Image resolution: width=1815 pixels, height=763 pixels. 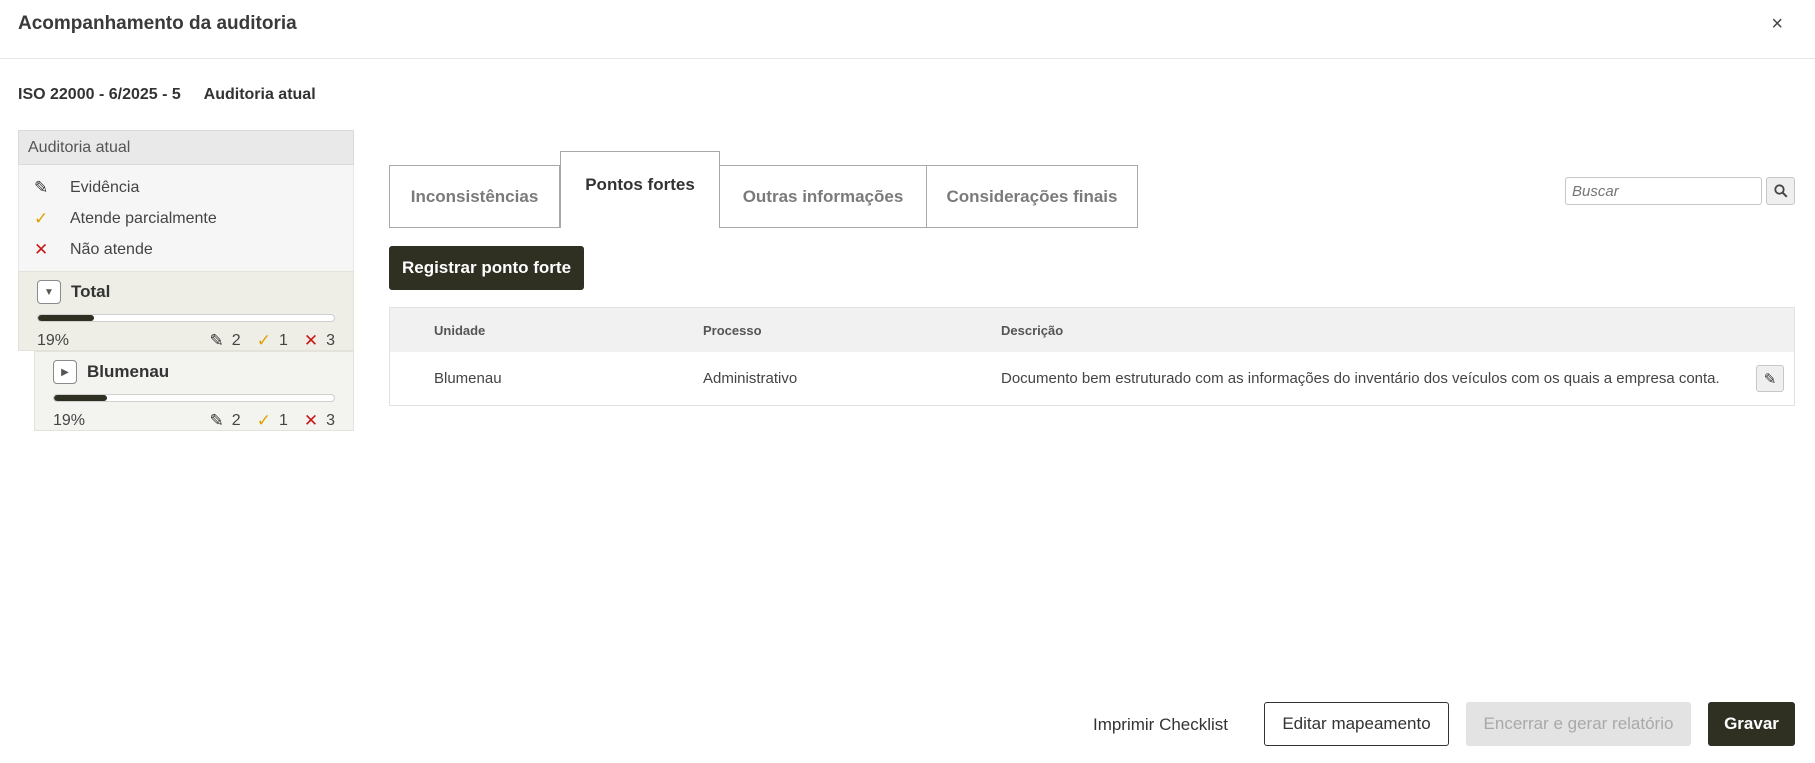 I want to click on audit-code: ISO 22000 - 6/2025 - 5, so click(x=99, y=94).